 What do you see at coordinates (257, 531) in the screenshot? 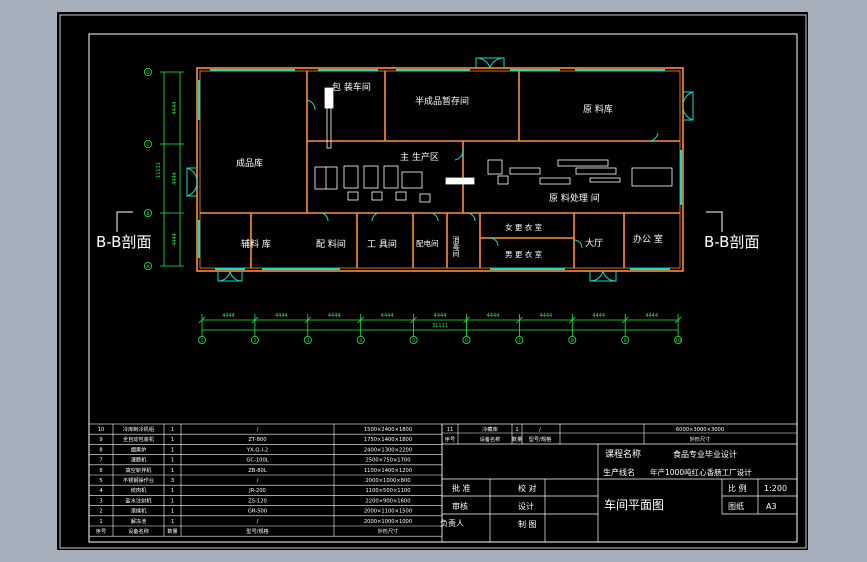
I see `table-header-cell: 型号/规格` at bounding box center [257, 531].